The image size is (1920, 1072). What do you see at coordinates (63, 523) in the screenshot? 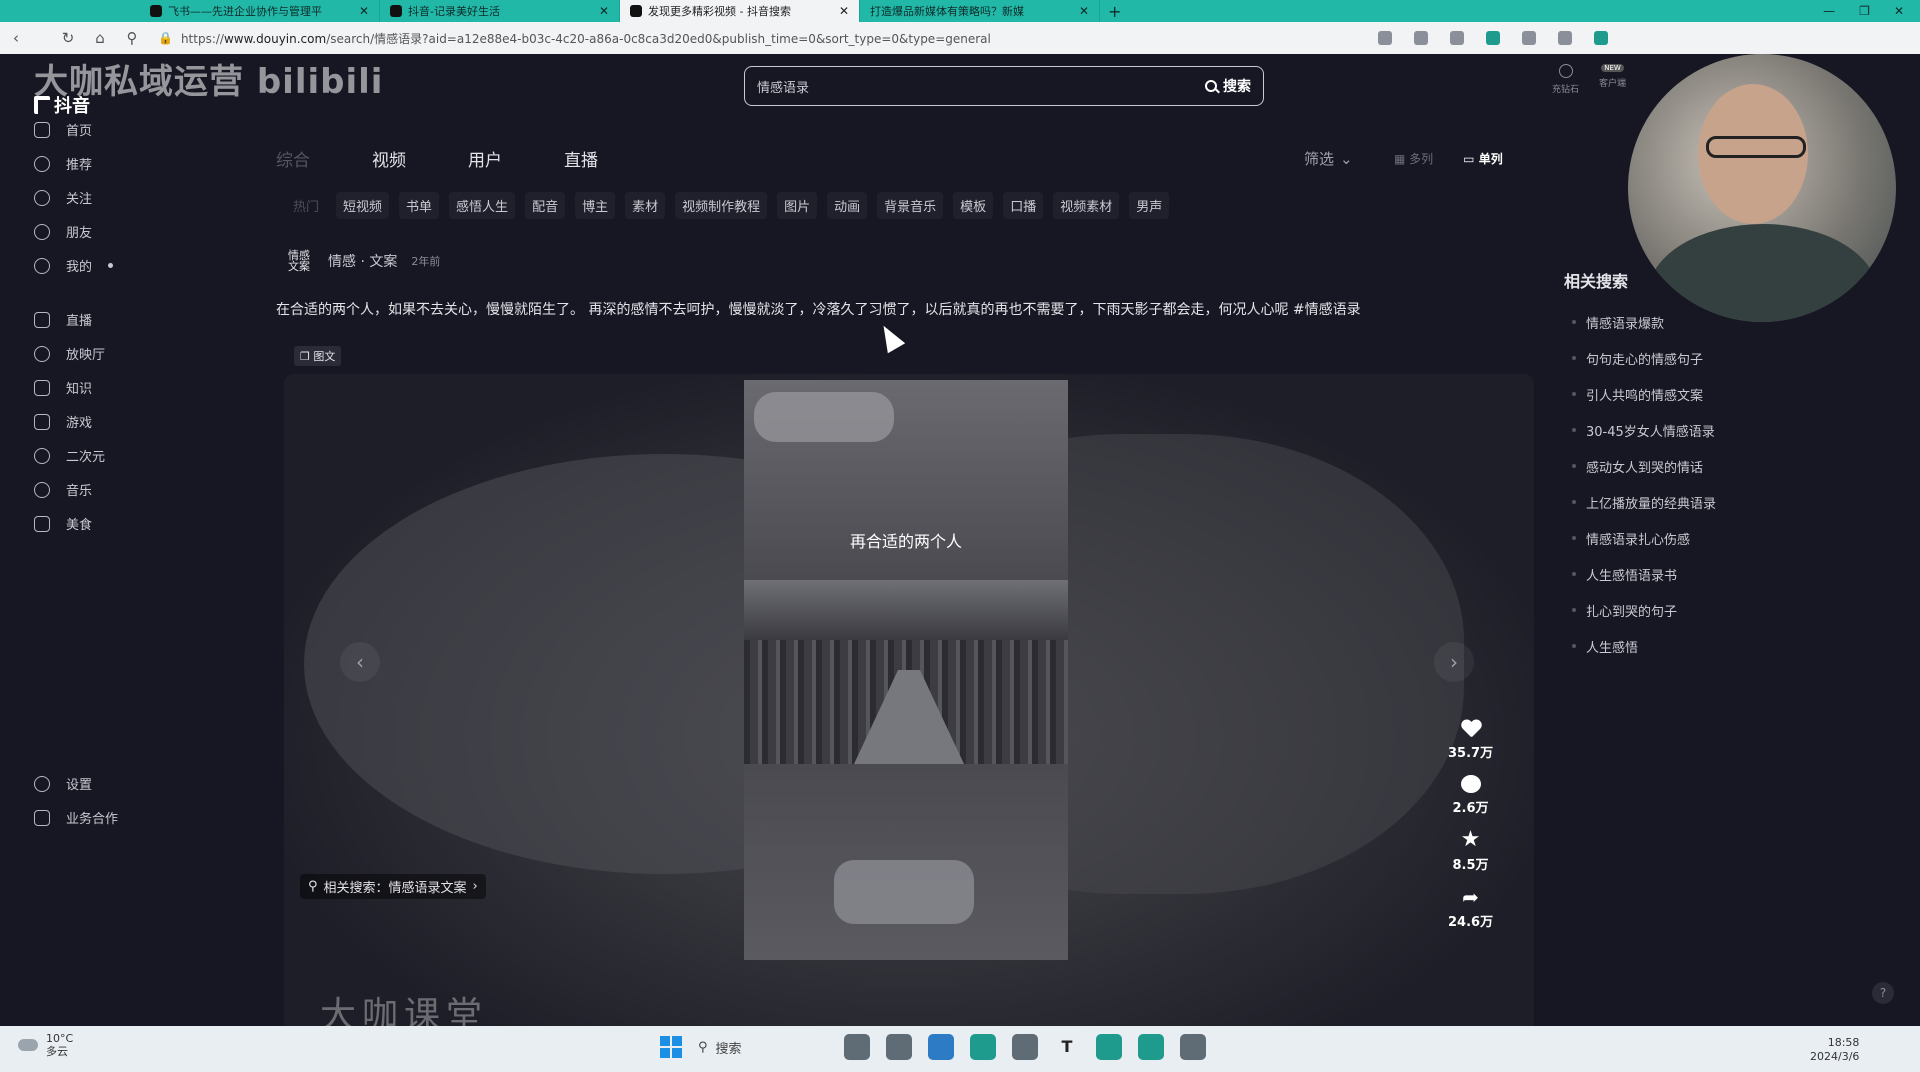
I see `sidebar-item-food: 美食` at bounding box center [63, 523].